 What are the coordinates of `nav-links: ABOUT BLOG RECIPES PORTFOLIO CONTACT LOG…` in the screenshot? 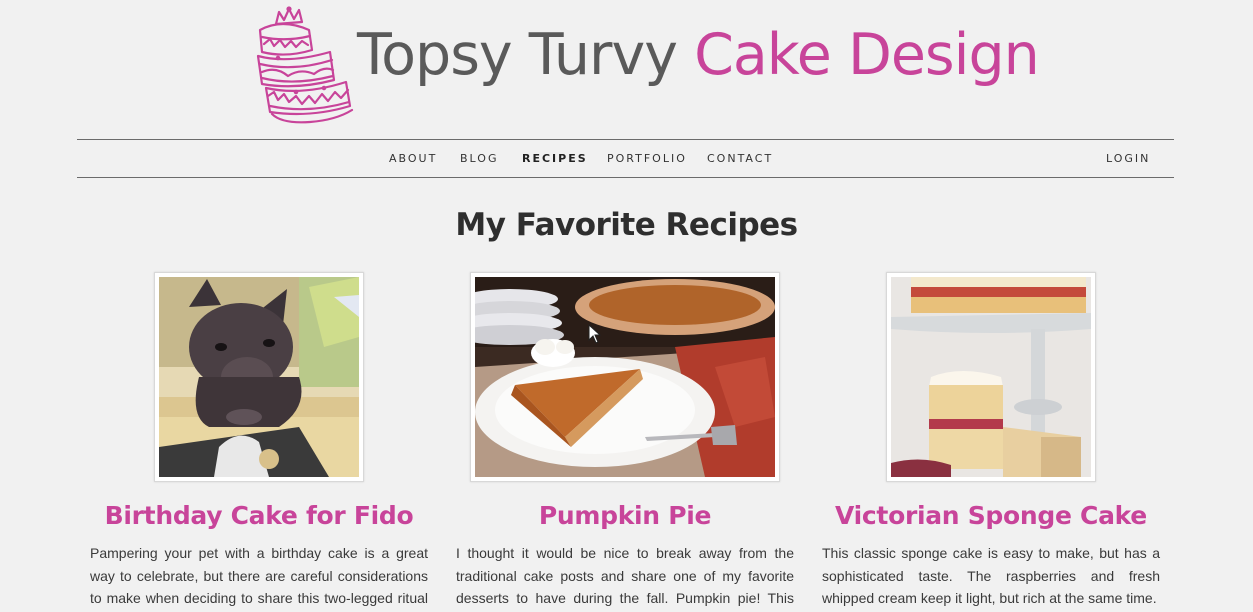 It's located at (625, 158).